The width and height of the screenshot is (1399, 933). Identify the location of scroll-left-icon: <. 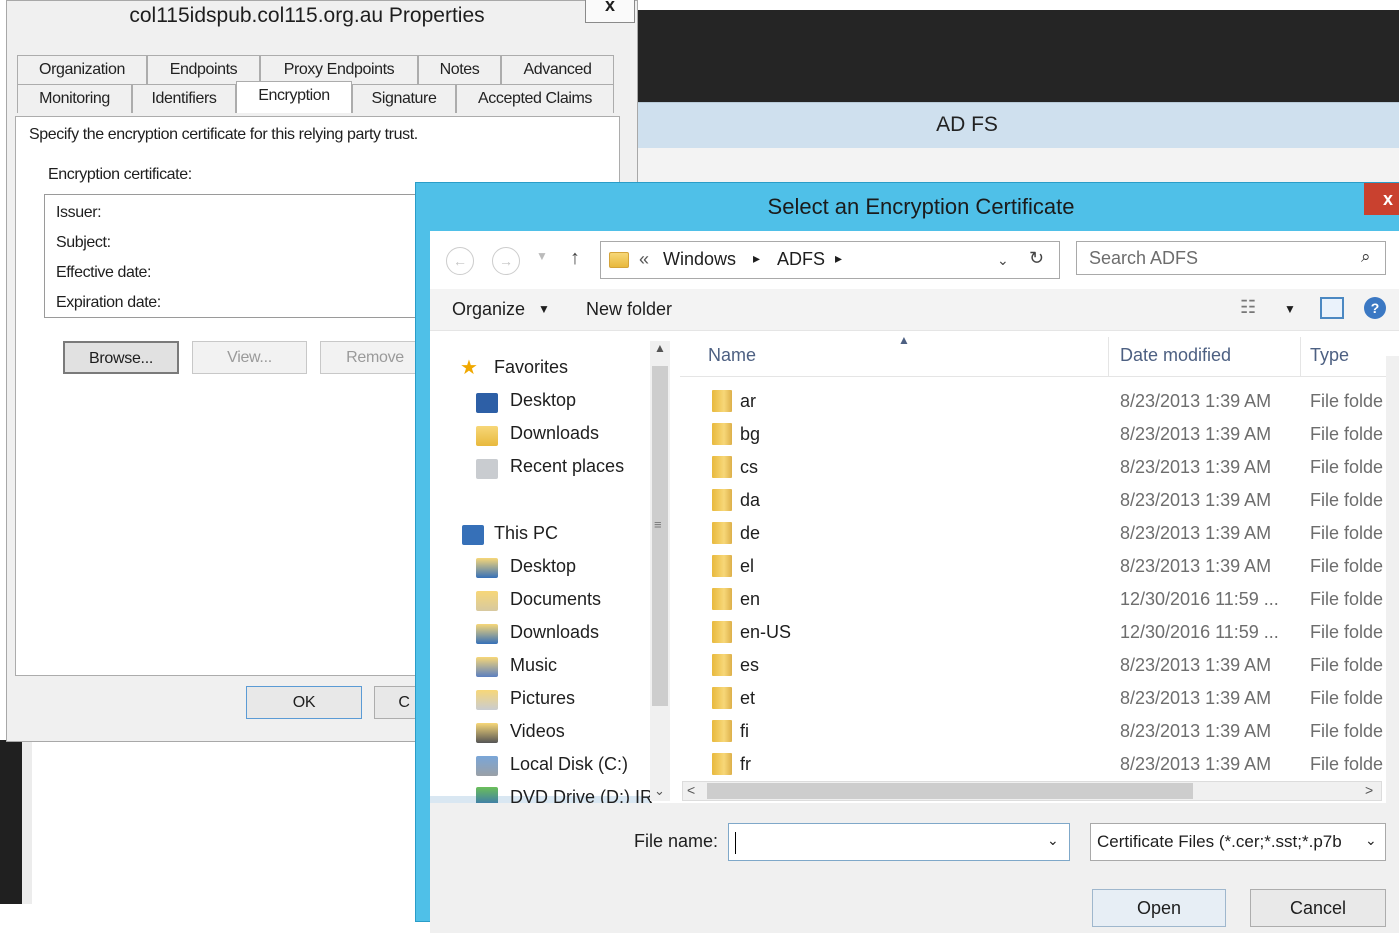
(691, 790).